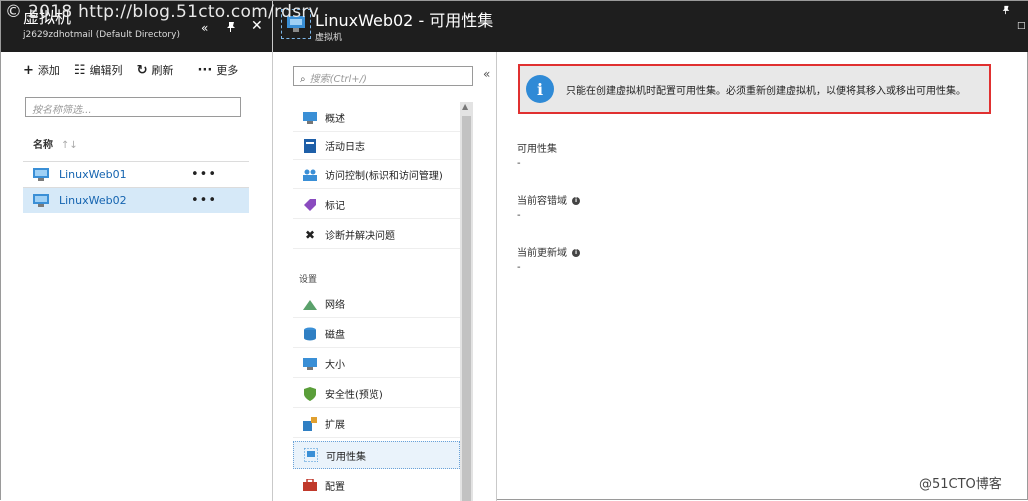  What do you see at coordinates (1006, 11) in the screenshot?
I see `blade-pin-icon` at bounding box center [1006, 11].